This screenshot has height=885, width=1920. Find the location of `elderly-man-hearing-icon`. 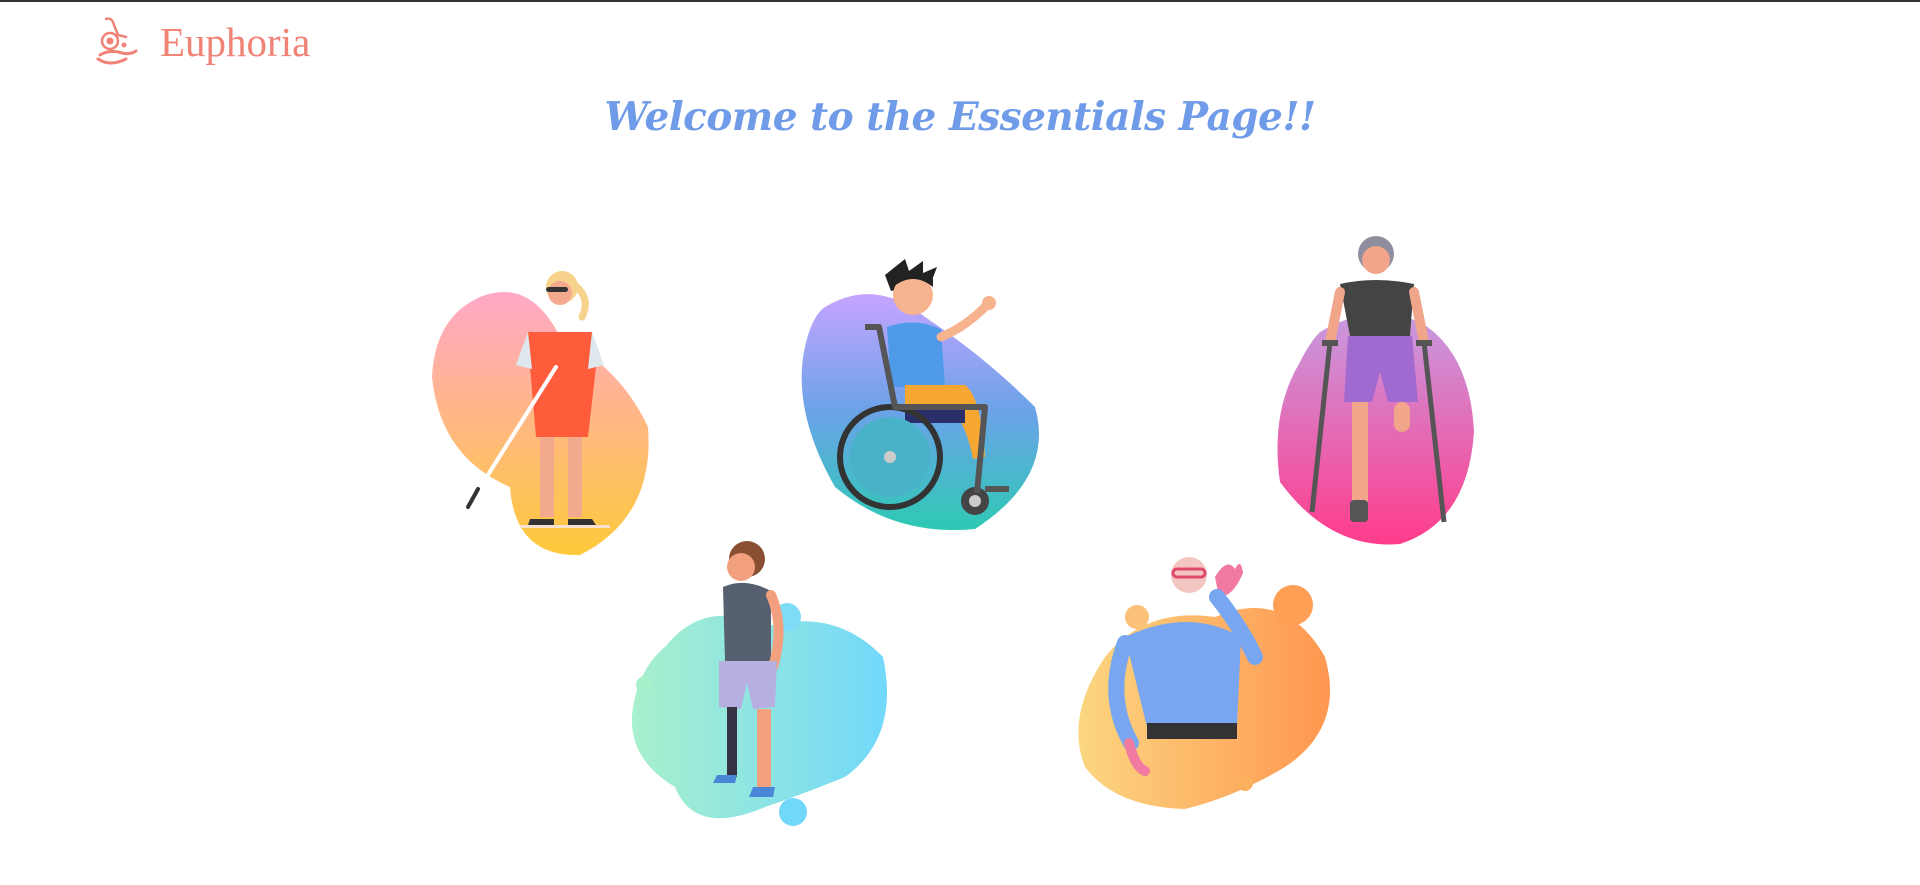

elderly-man-hearing-icon is located at coordinates (1204, 683).